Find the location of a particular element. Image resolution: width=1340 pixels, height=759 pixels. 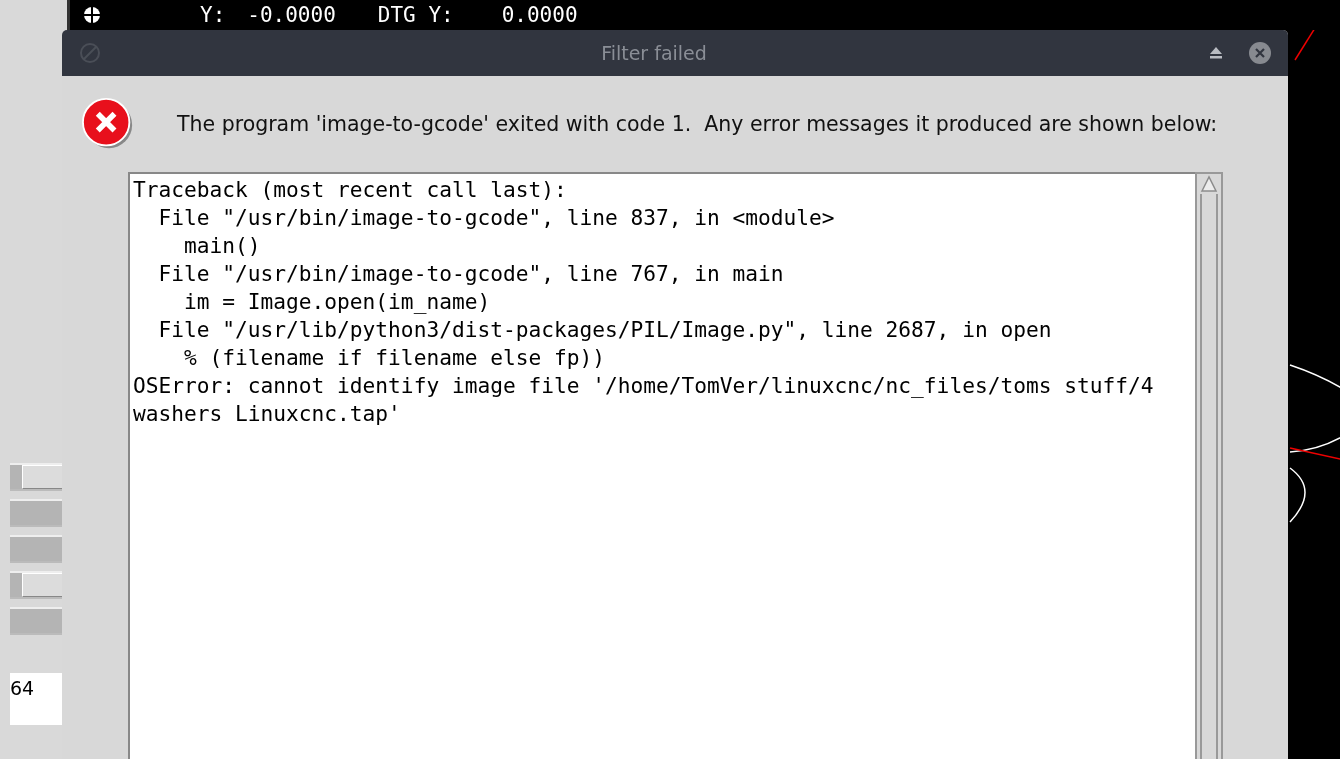

axis-label: DTG Y: is located at coordinates (415, 15).